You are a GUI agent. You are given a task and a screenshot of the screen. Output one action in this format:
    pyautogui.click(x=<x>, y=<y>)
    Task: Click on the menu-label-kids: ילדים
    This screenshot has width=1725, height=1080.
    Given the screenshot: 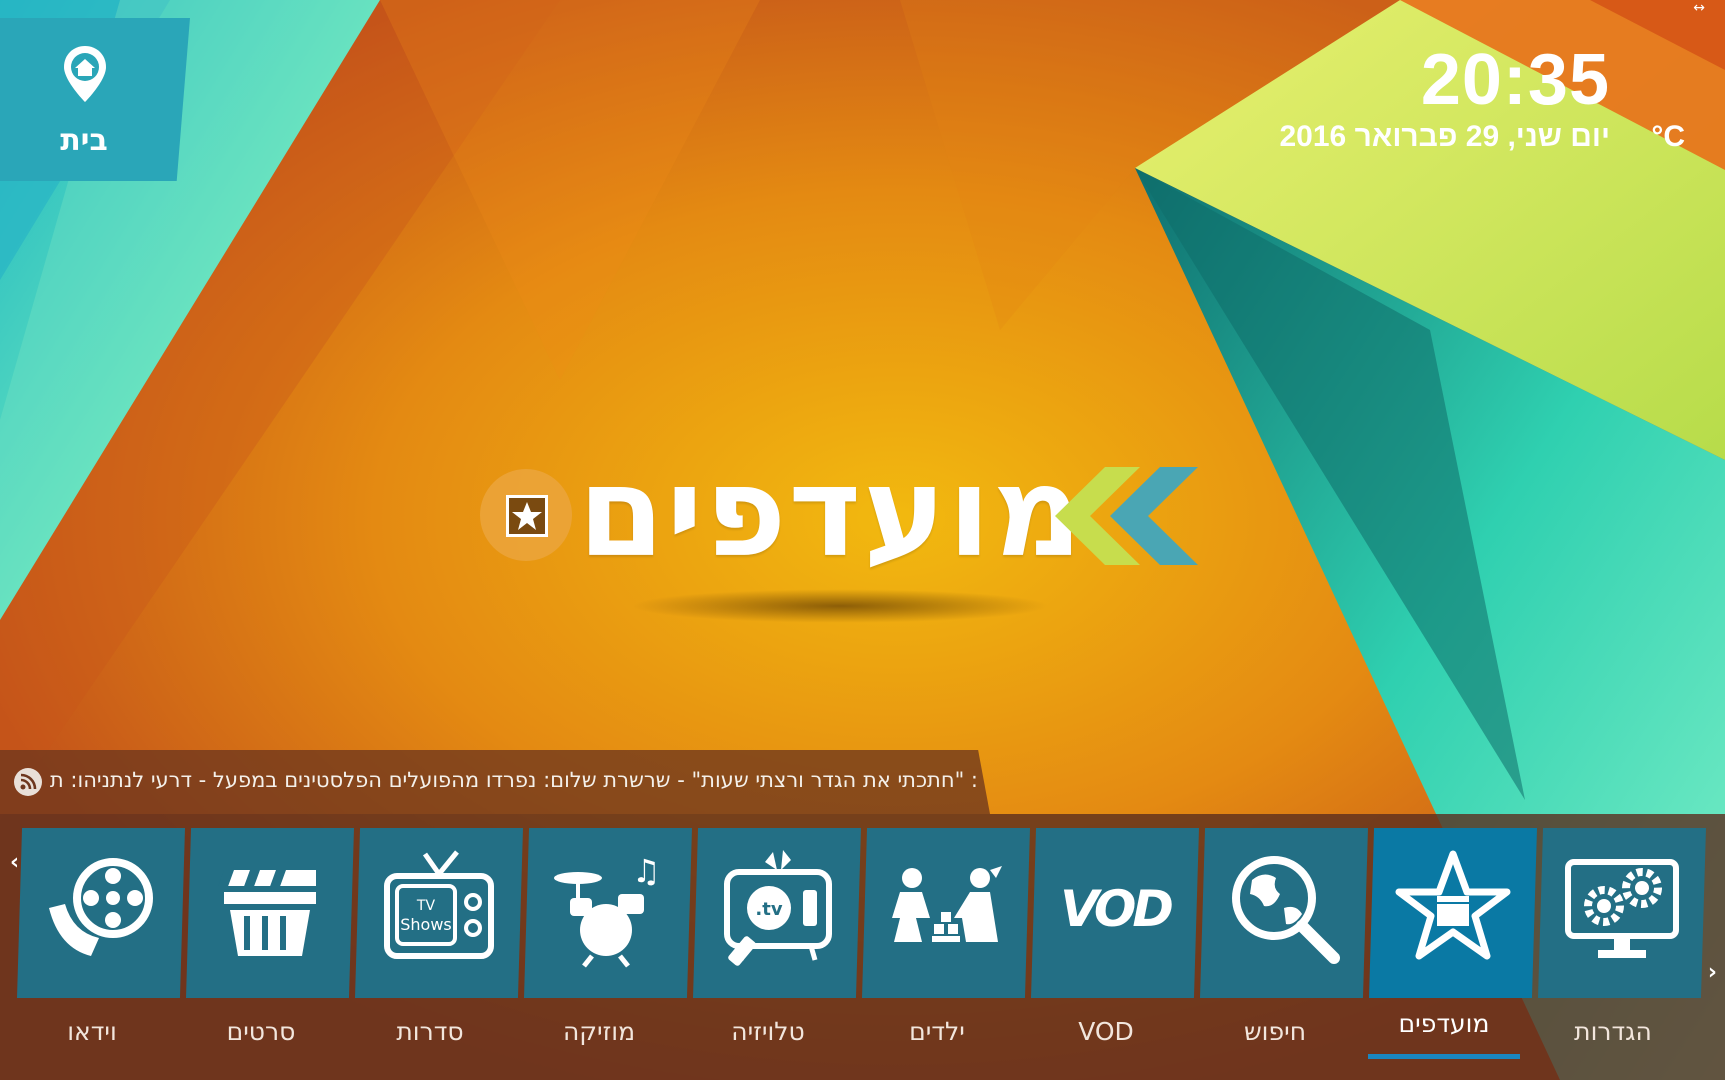 What is the action you would take?
    pyautogui.click(x=937, y=1031)
    